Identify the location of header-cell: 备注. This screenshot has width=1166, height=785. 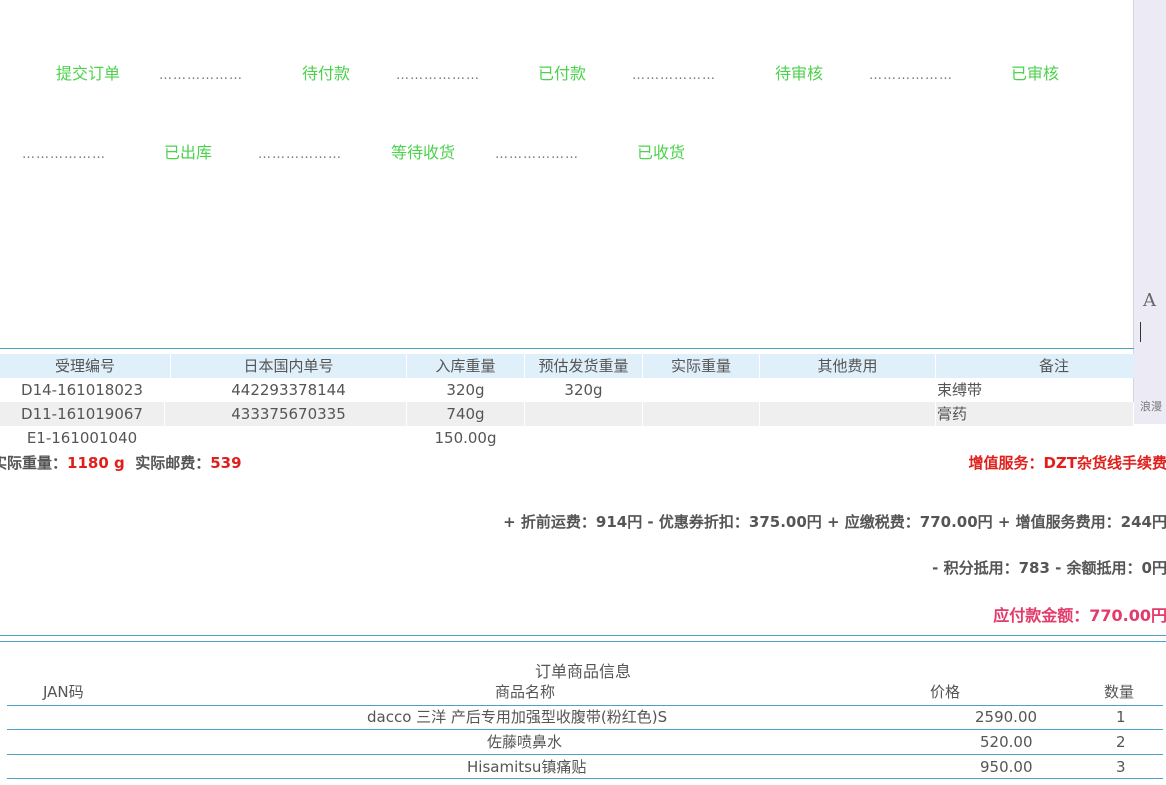
(1051, 366).